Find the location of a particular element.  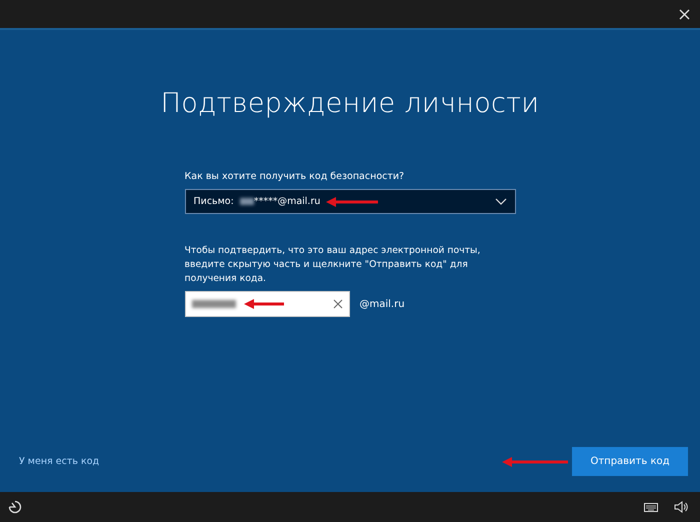

email-input is located at coordinates (267, 304).